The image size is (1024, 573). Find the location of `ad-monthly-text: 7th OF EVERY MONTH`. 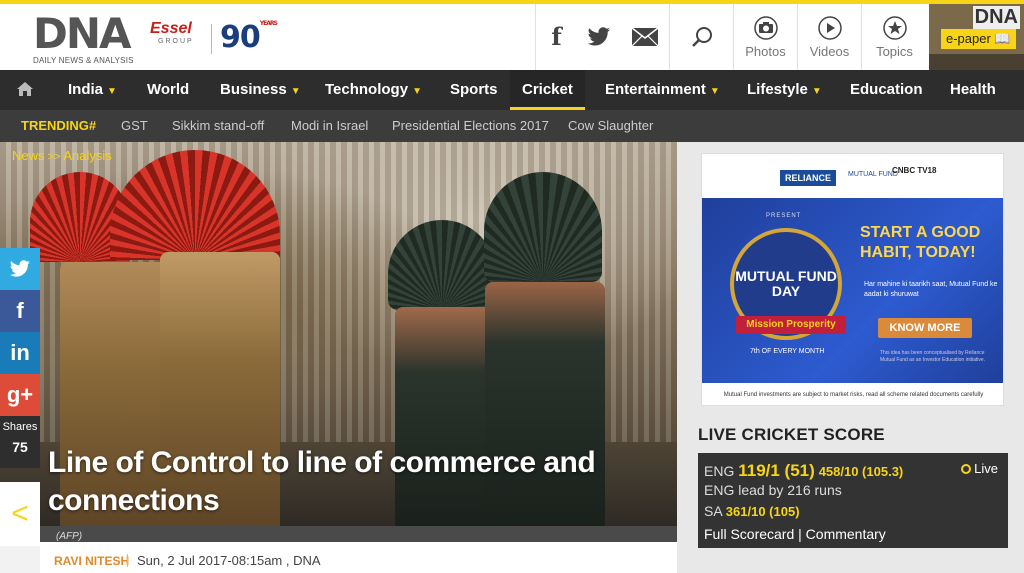

ad-monthly-text: 7th OF EVERY MONTH is located at coordinates (787, 351).